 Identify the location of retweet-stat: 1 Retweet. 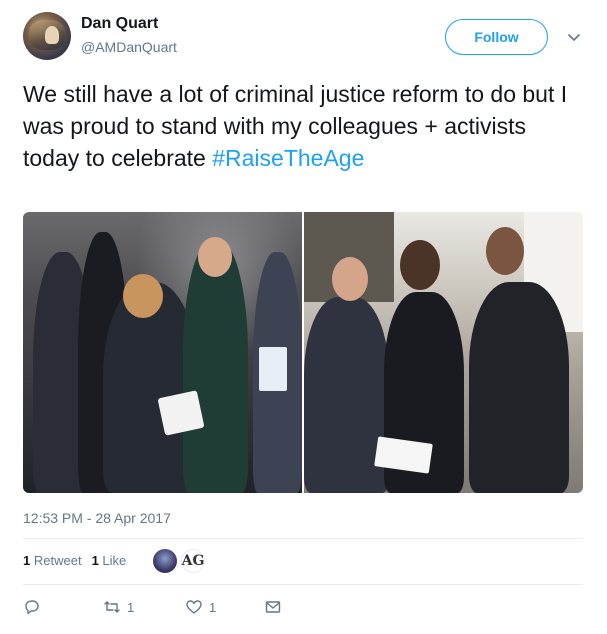
(52, 560).